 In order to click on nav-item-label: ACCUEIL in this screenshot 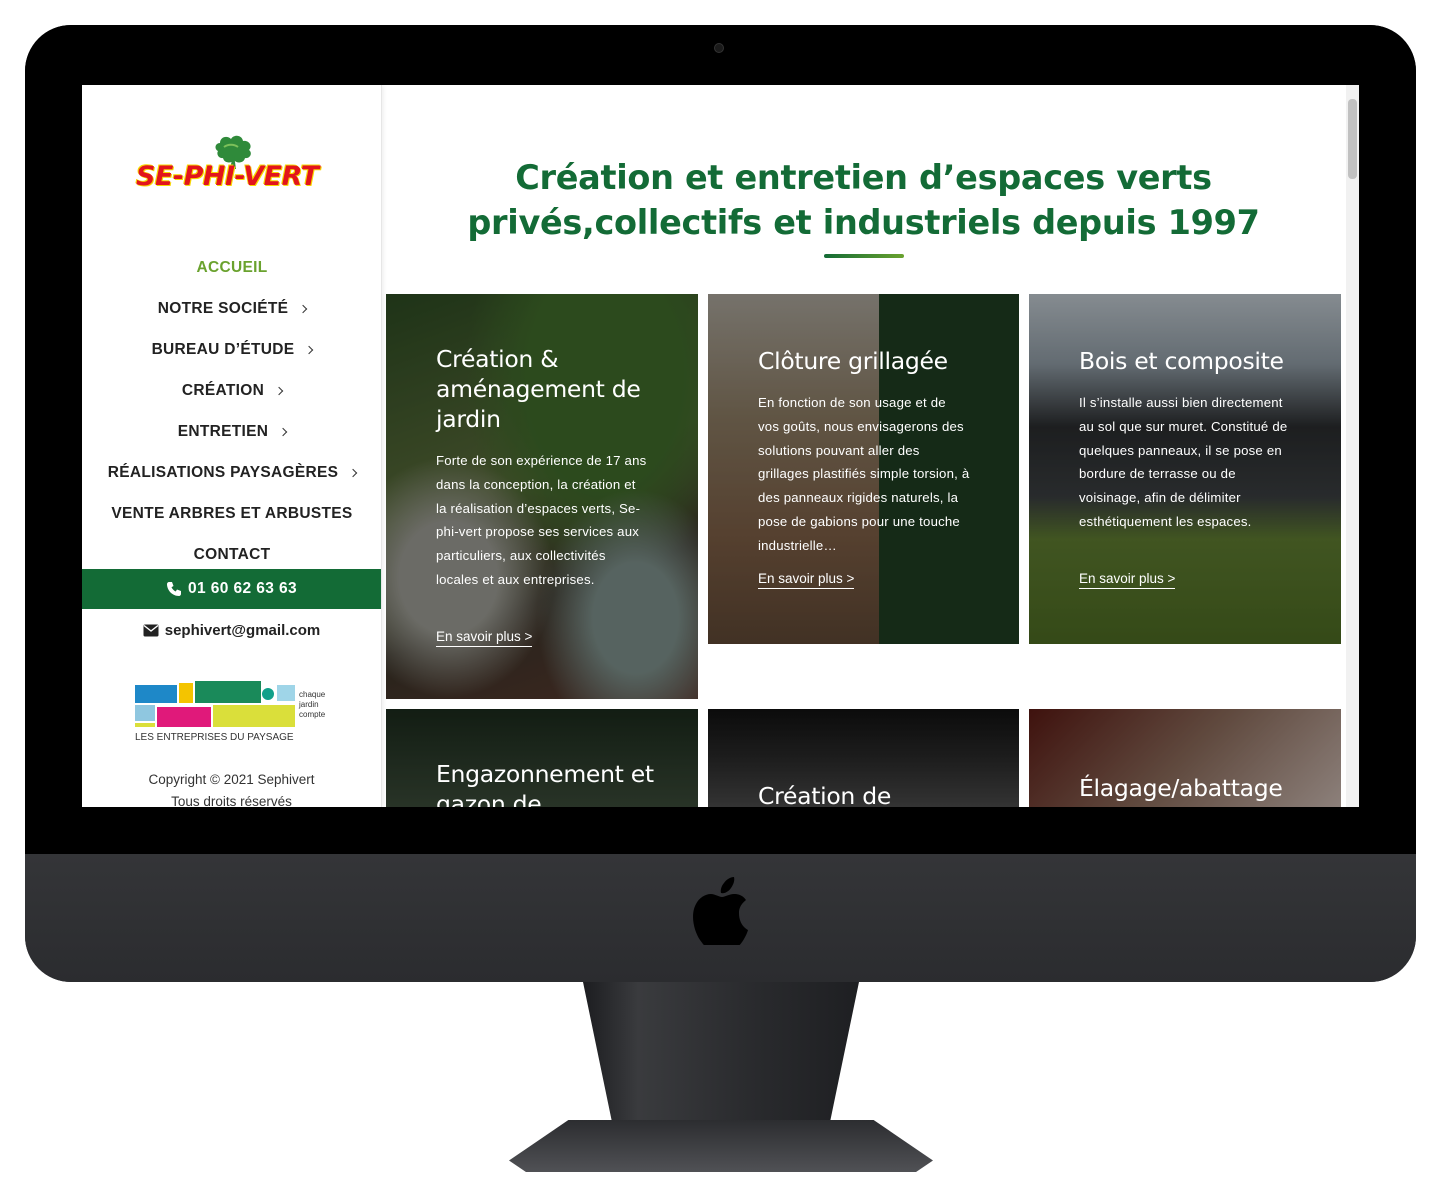, I will do `click(232, 267)`.